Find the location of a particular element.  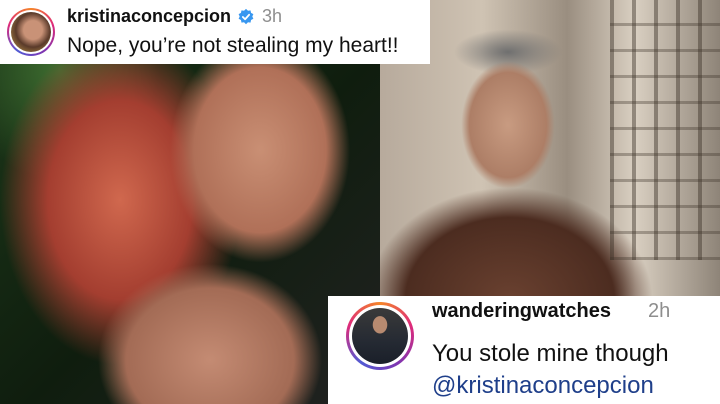

comment-timestamp: 3h is located at coordinates (272, 16).